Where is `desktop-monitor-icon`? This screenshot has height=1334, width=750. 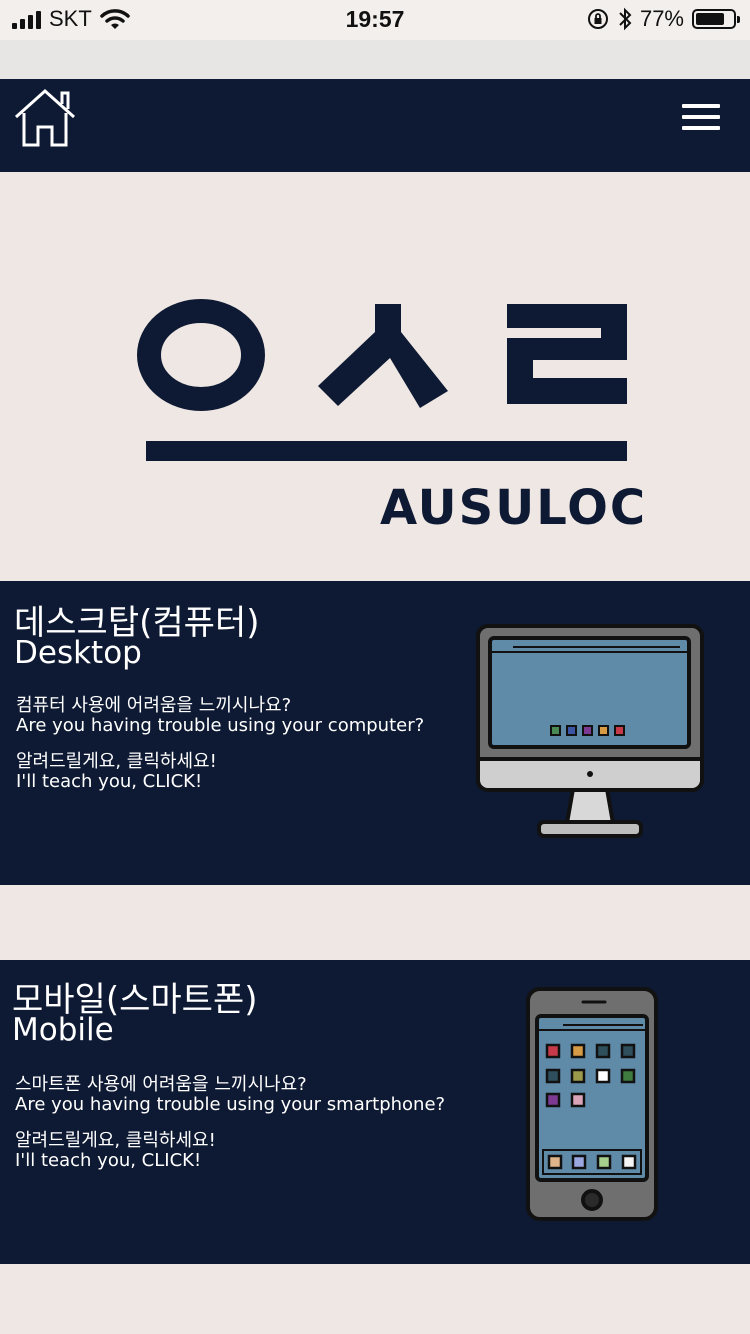 desktop-monitor-icon is located at coordinates (590, 731).